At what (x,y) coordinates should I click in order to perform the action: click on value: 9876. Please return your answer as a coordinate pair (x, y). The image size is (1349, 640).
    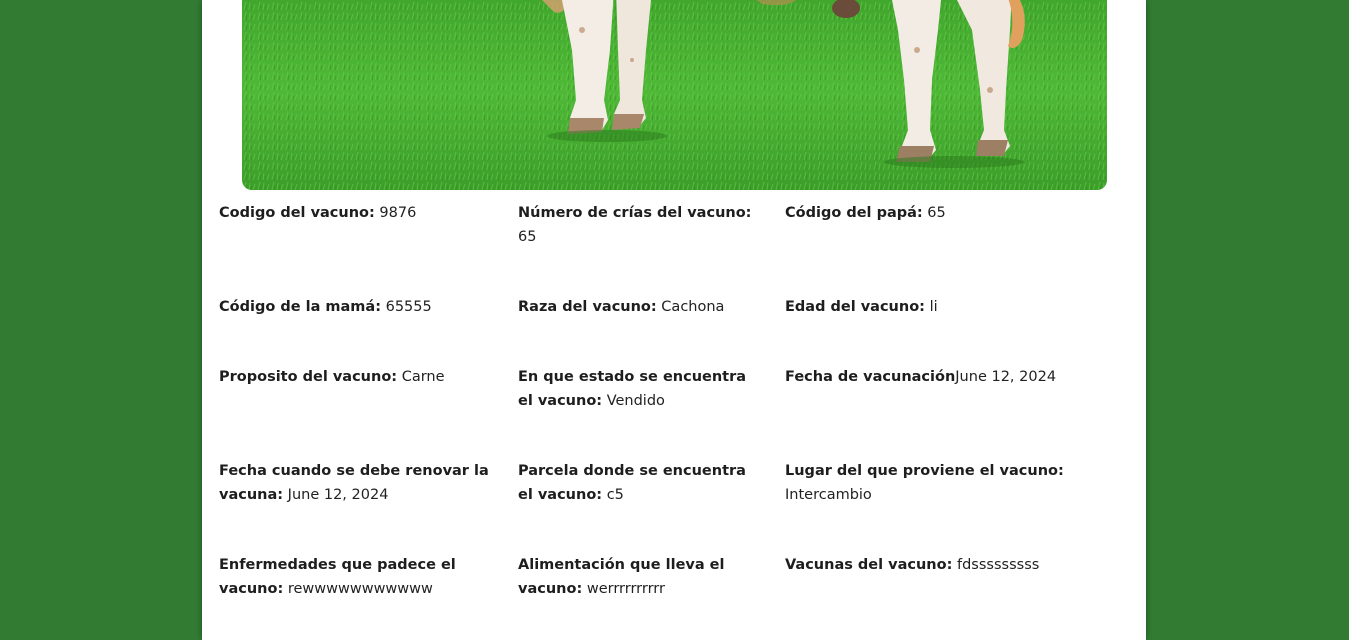
    Looking at the image, I should click on (395, 213).